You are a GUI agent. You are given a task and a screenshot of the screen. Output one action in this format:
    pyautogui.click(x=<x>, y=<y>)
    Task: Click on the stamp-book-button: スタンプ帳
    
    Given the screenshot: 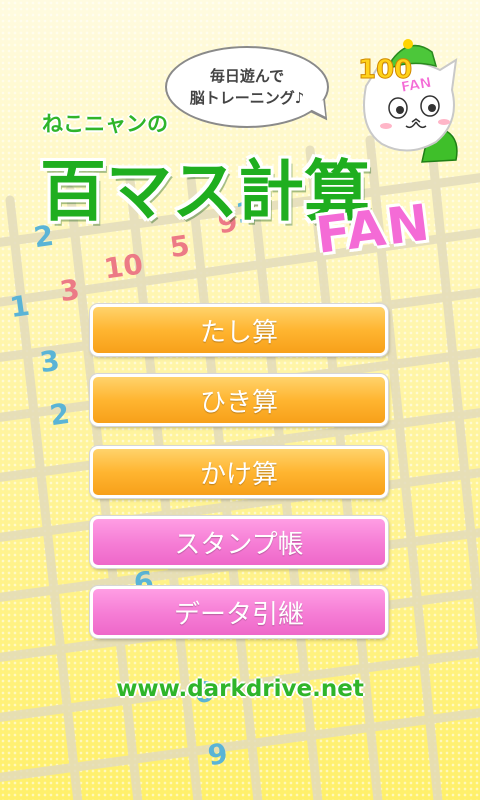 What is the action you would take?
    pyautogui.click(x=239, y=542)
    